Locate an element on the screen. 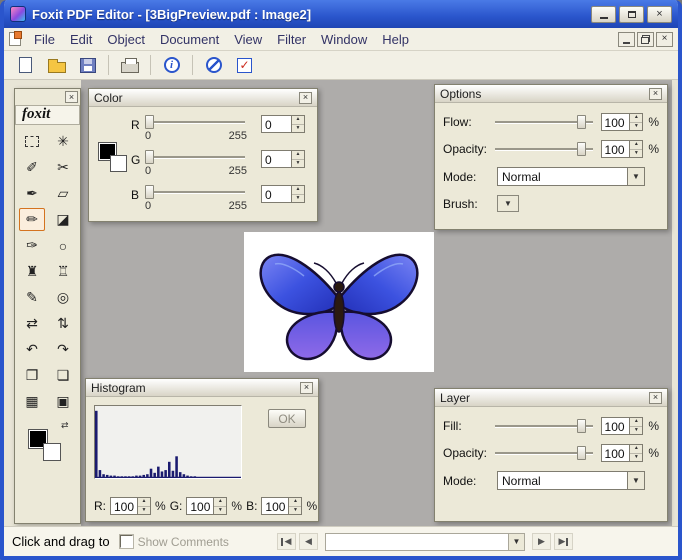  marquee-select-tool is located at coordinates (32, 141).